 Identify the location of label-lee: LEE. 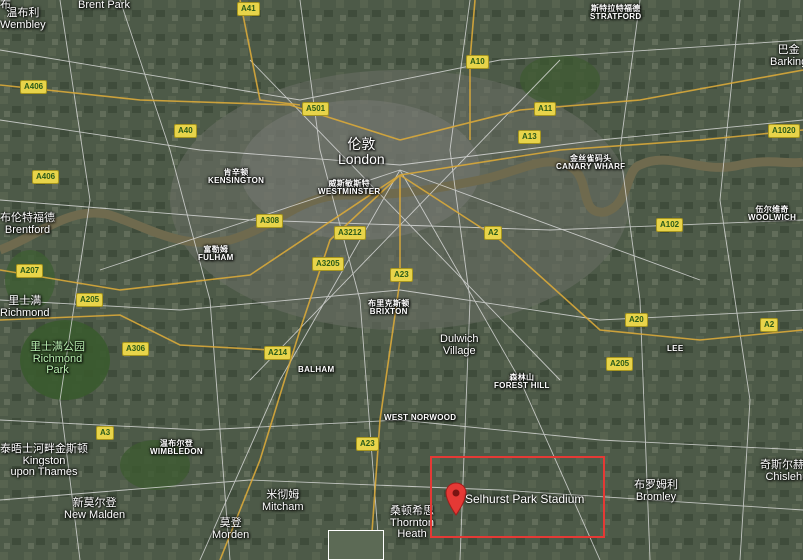
(675, 348).